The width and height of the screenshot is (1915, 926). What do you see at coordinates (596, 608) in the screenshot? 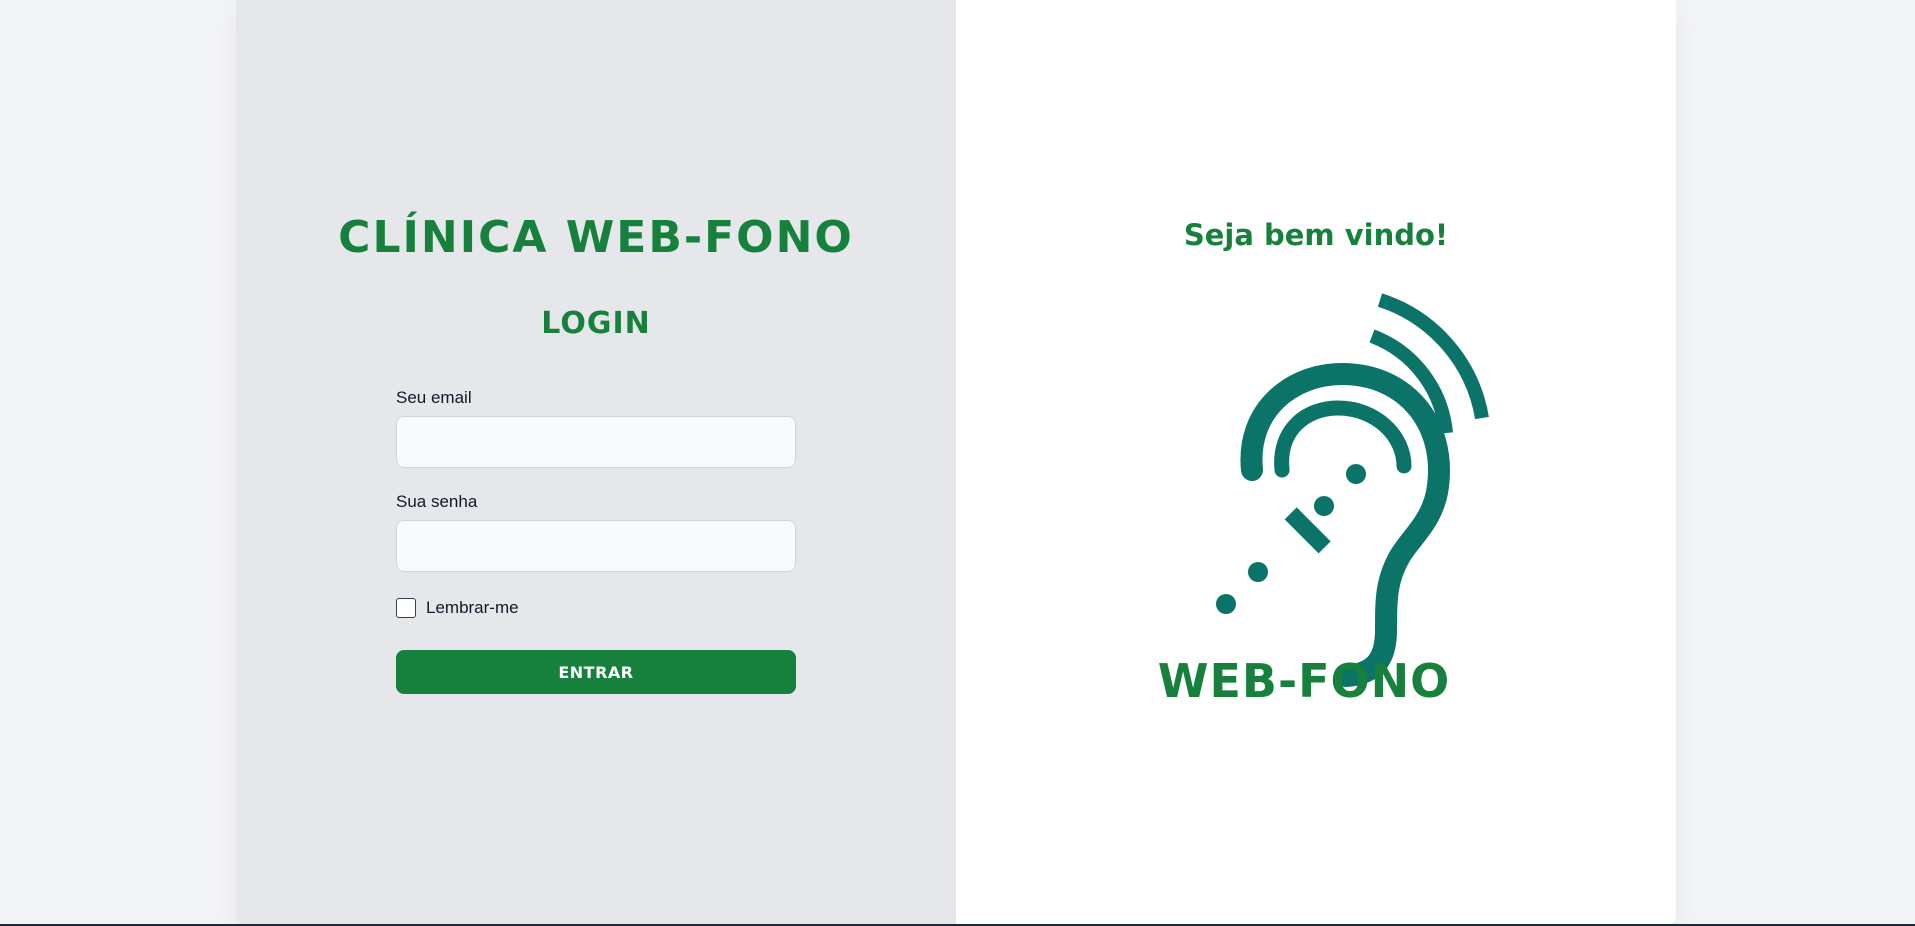
I see `remember-me-row: Lembrar-me` at bounding box center [596, 608].